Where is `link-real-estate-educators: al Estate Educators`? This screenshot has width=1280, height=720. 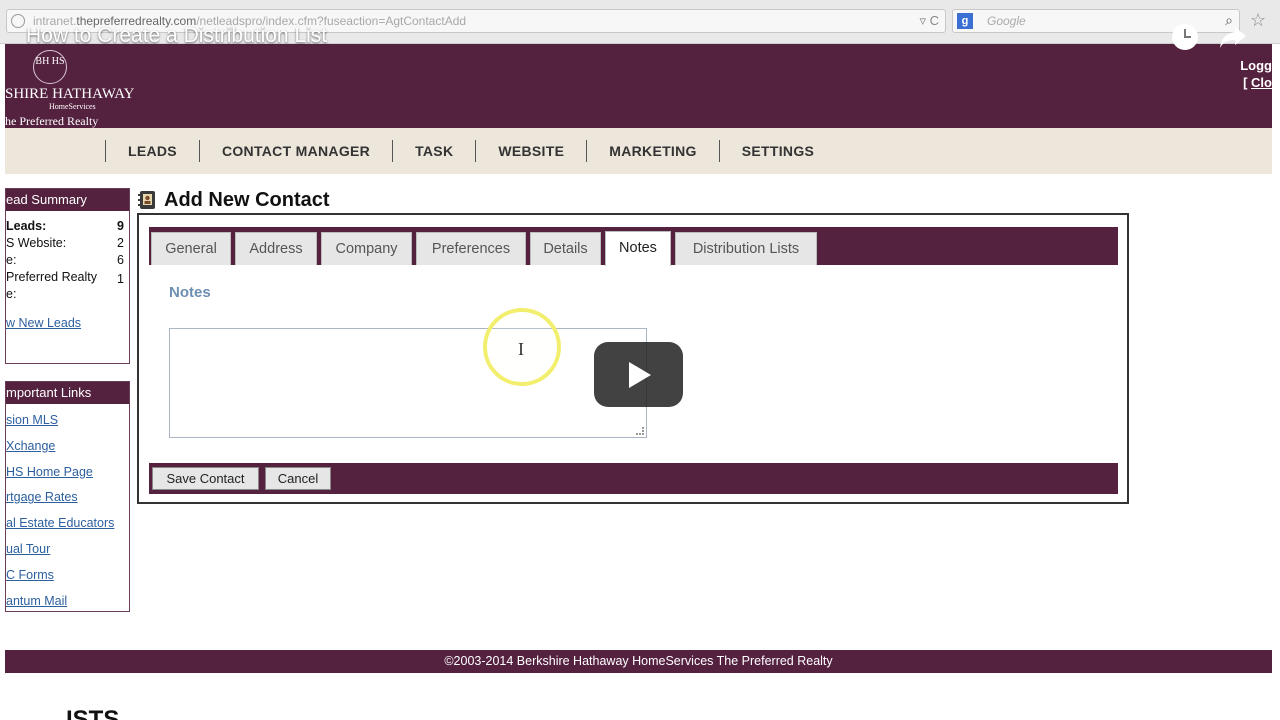 link-real-estate-educators: al Estate Educators is located at coordinates (67, 524).